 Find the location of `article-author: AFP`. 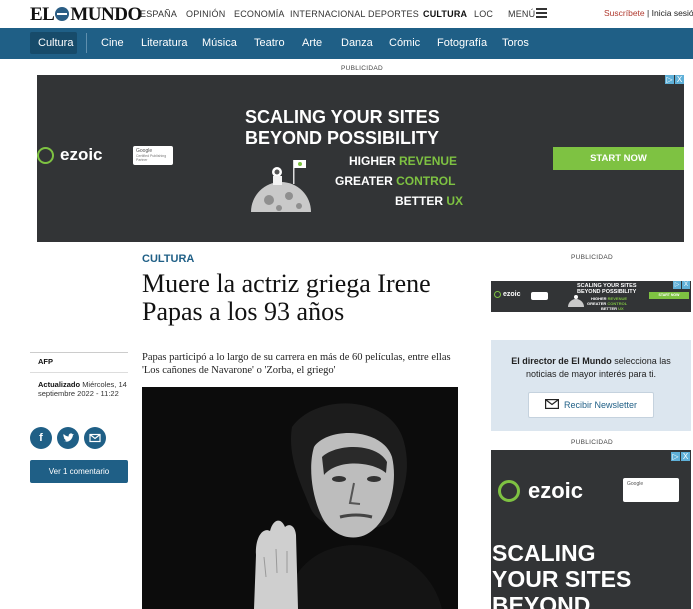

article-author: AFP is located at coordinates (45, 361).